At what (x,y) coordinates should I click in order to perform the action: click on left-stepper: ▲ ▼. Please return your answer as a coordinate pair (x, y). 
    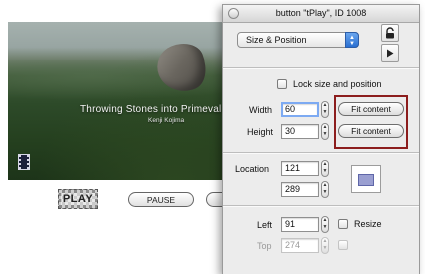
    Looking at the image, I should click on (325, 224).